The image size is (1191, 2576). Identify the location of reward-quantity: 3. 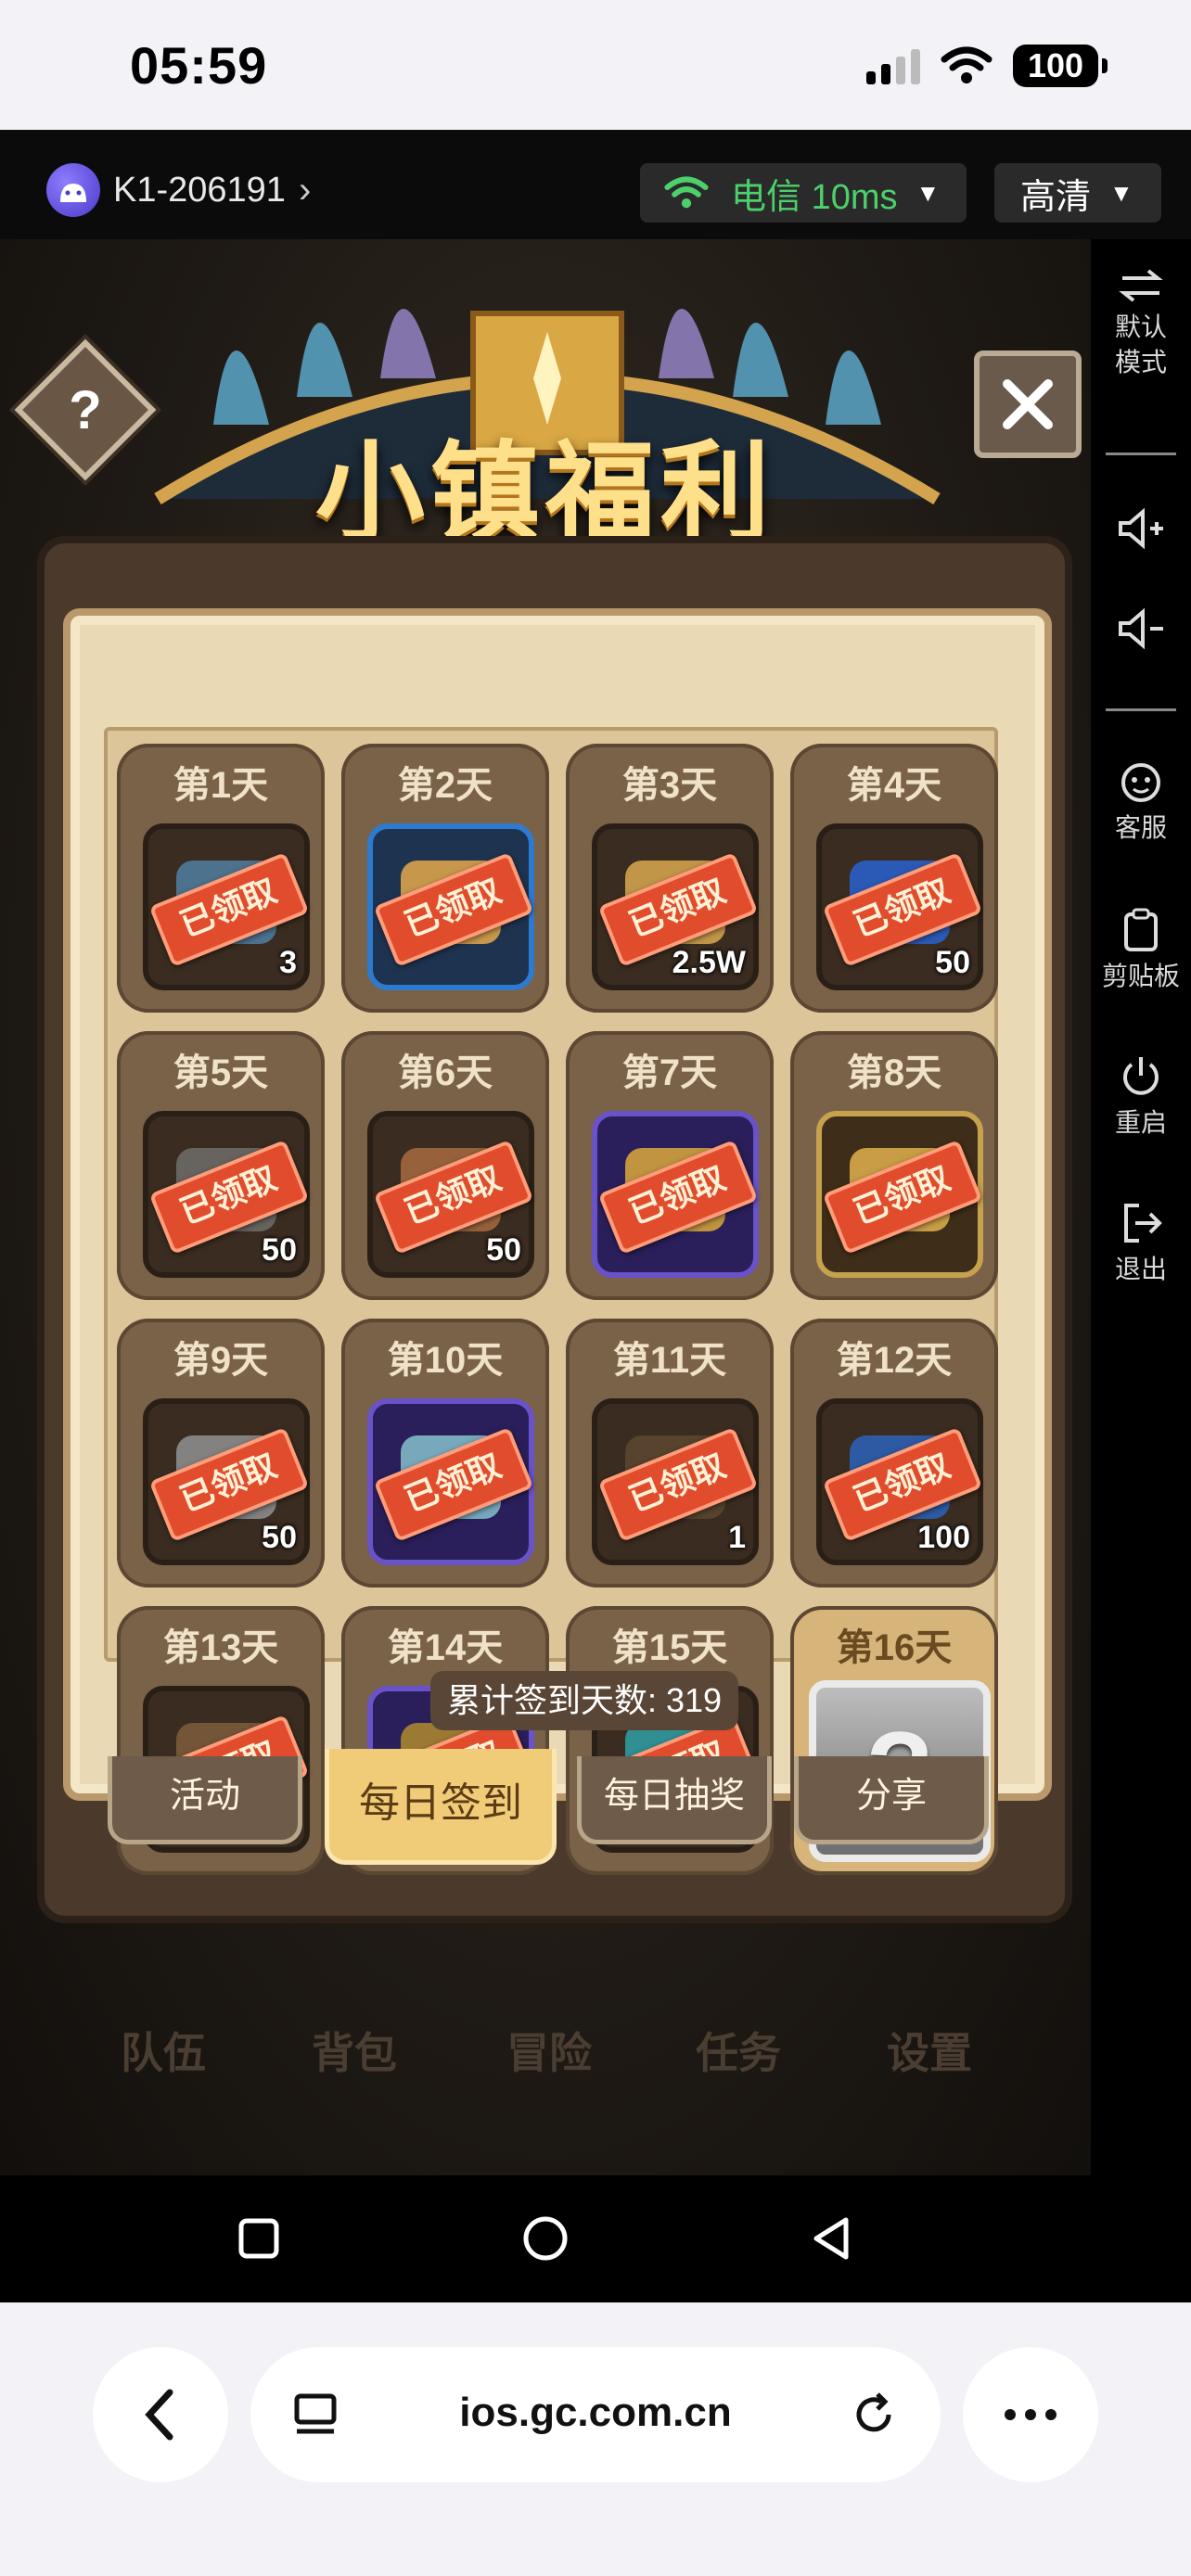
(288, 963).